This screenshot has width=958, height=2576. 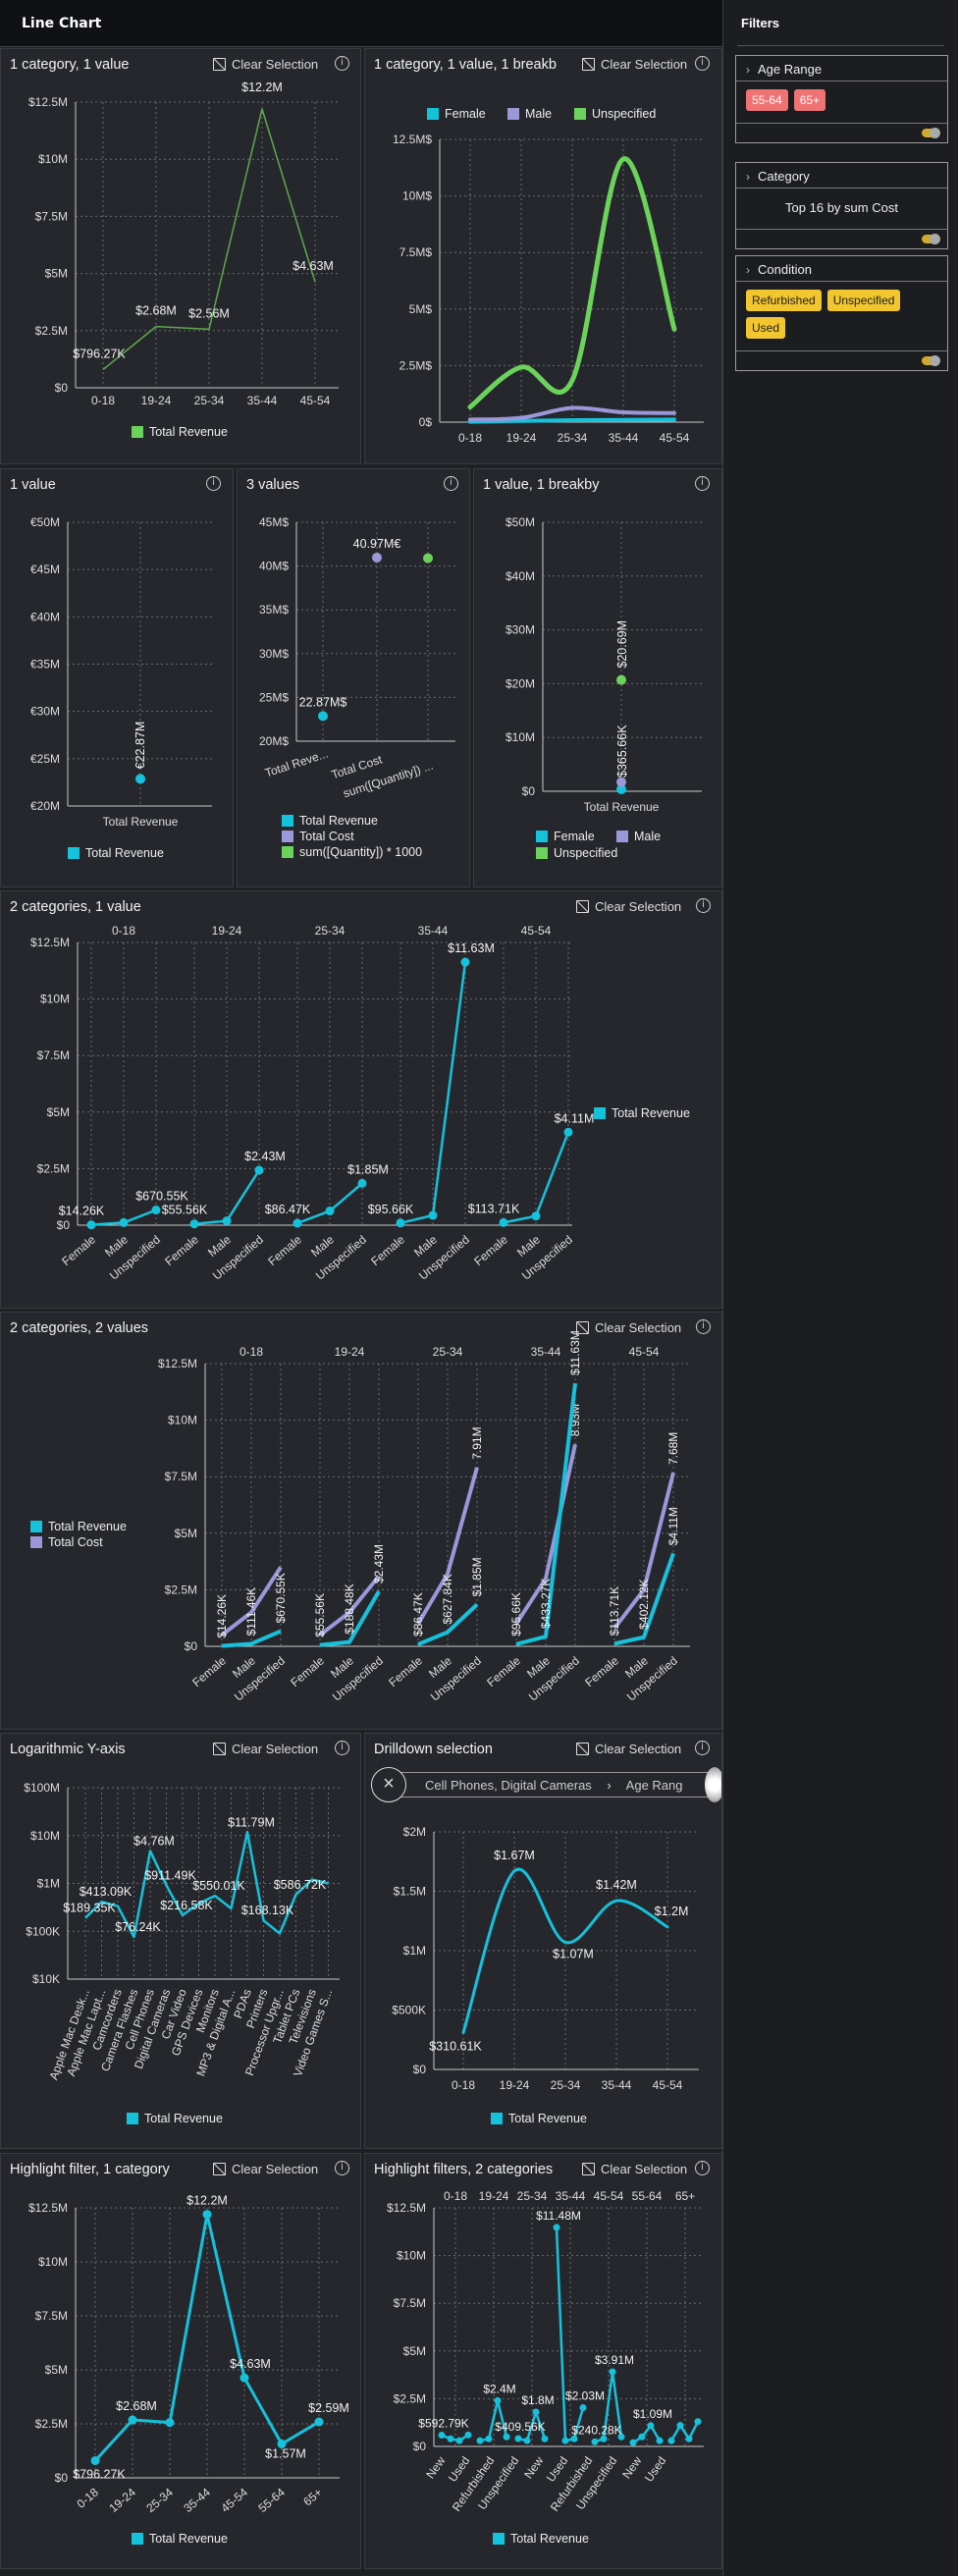 What do you see at coordinates (308, 1671) in the screenshot?
I see `x-tick-label: Female` at bounding box center [308, 1671].